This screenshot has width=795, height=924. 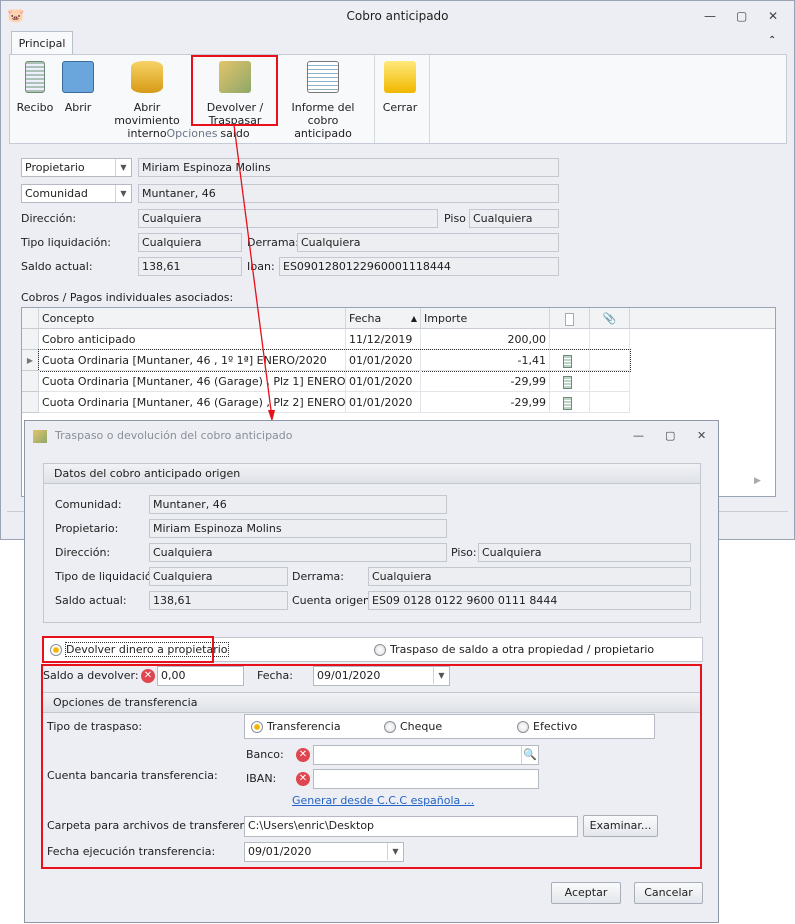 What do you see at coordinates (88, 504) in the screenshot?
I see `comunidad-label: Comunidad:` at bounding box center [88, 504].